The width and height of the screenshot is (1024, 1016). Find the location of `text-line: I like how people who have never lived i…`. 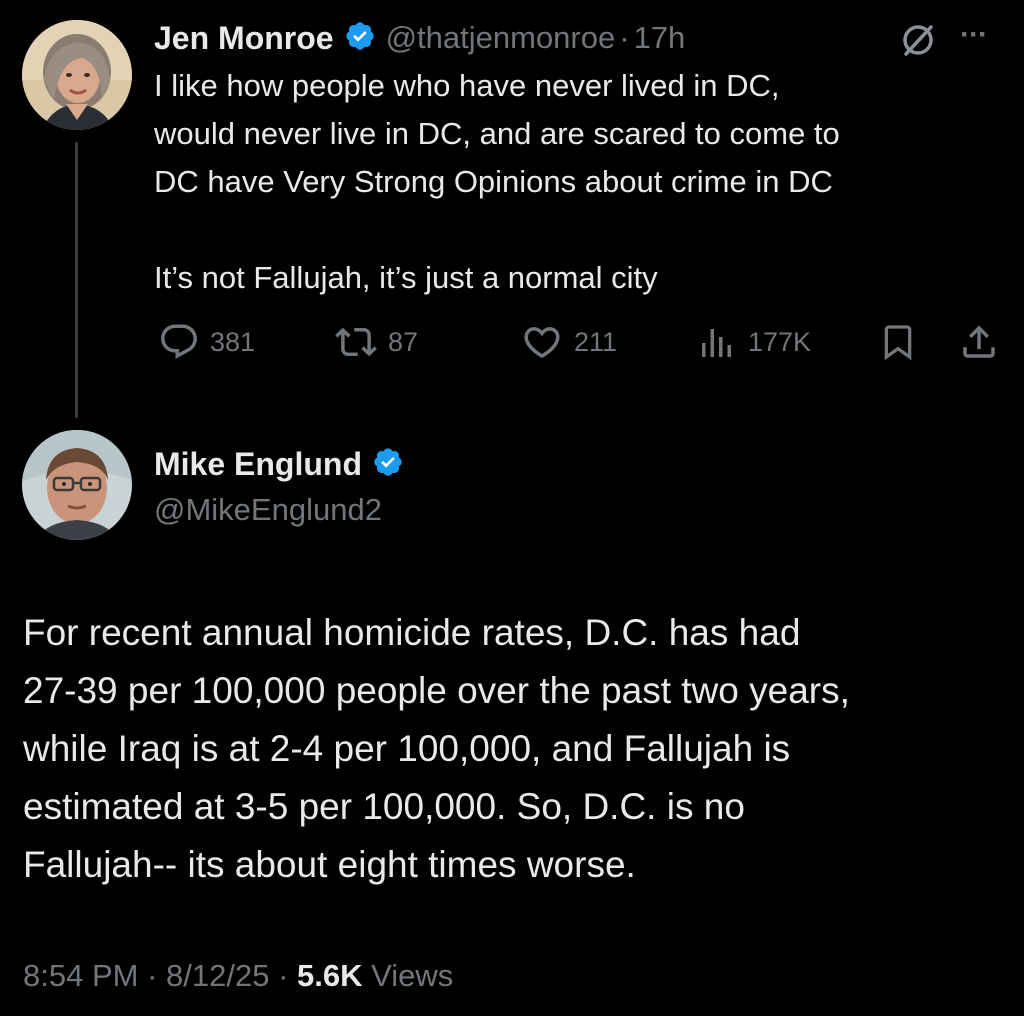

text-line: I like how people who have never lived i… is located at coordinates (467, 85).